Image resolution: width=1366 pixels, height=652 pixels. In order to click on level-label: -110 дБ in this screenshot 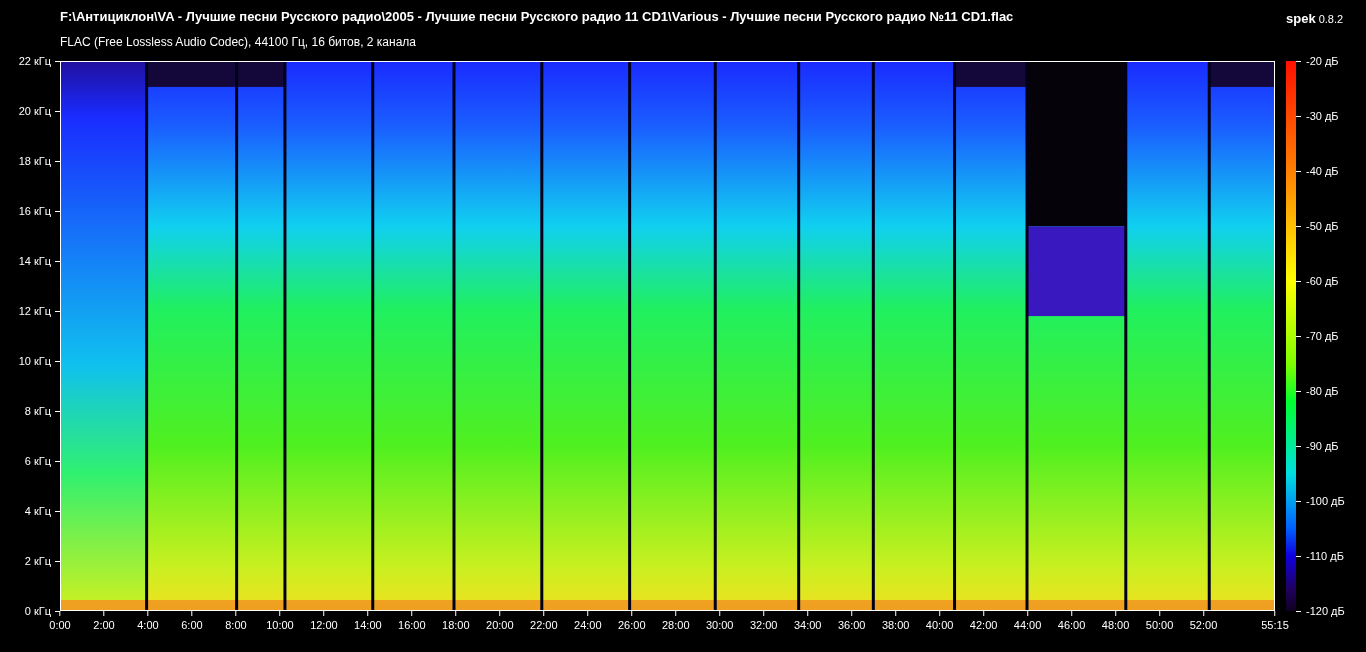, I will do `click(1325, 556)`.